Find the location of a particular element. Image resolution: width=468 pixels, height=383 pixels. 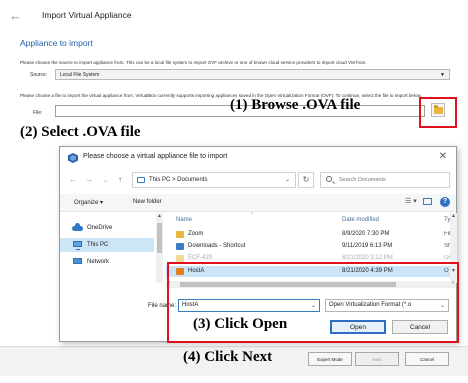

close-icon: ✕ is located at coordinates (443, 156).